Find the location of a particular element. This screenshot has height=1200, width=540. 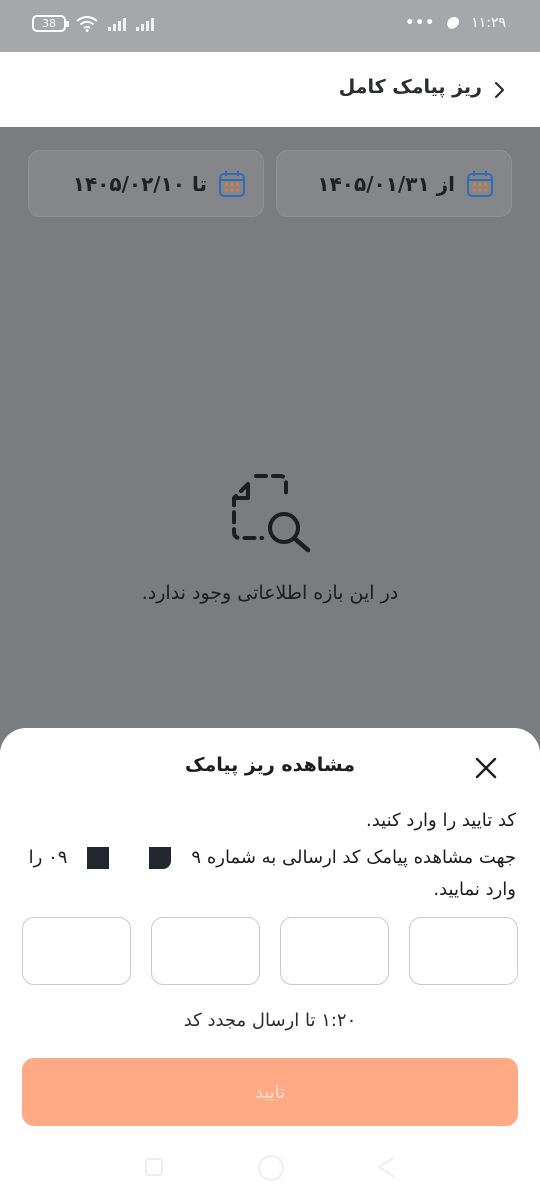

status-left: 38 is located at coordinates (93, 23).